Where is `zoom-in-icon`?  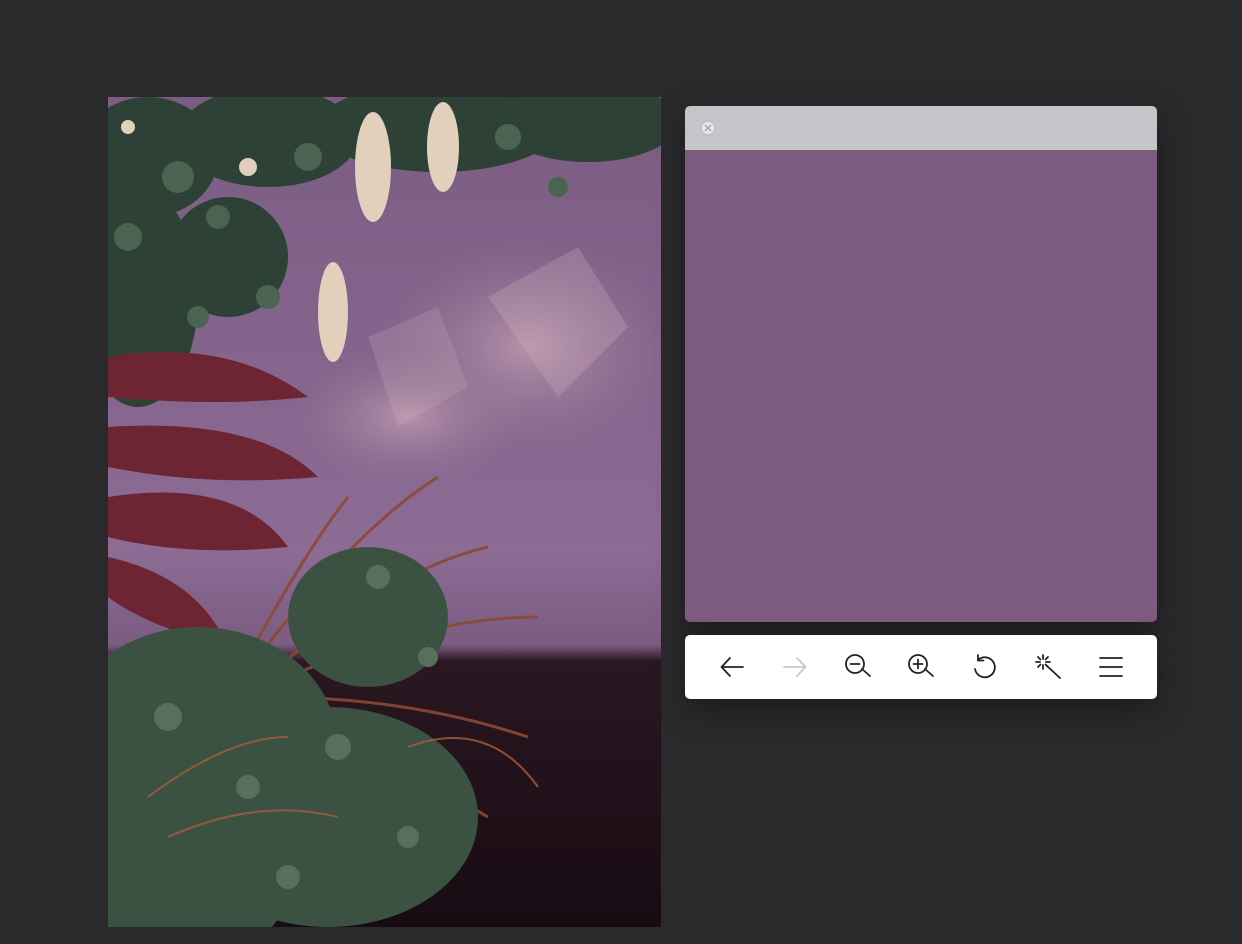
zoom-in-icon is located at coordinates (921, 667).